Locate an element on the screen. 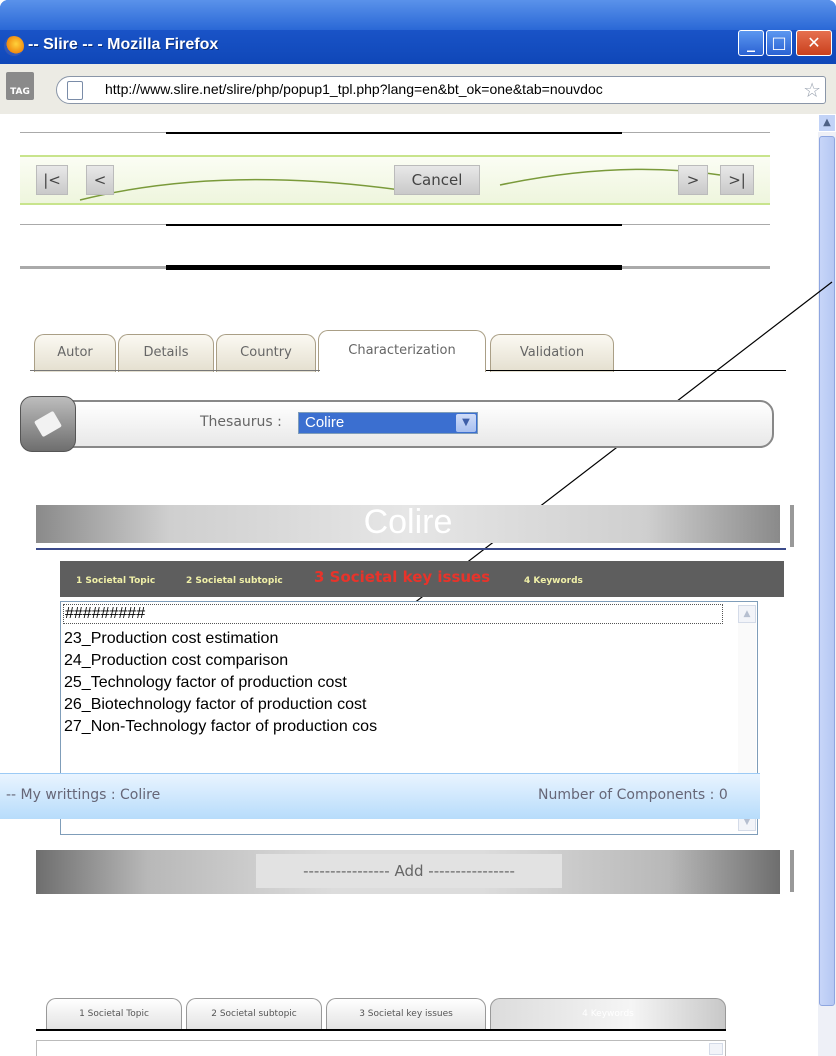 This screenshot has height=1056, width=836. bottom-tab-societal-key-issues: 3 Societal key issues is located at coordinates (406, 1014).